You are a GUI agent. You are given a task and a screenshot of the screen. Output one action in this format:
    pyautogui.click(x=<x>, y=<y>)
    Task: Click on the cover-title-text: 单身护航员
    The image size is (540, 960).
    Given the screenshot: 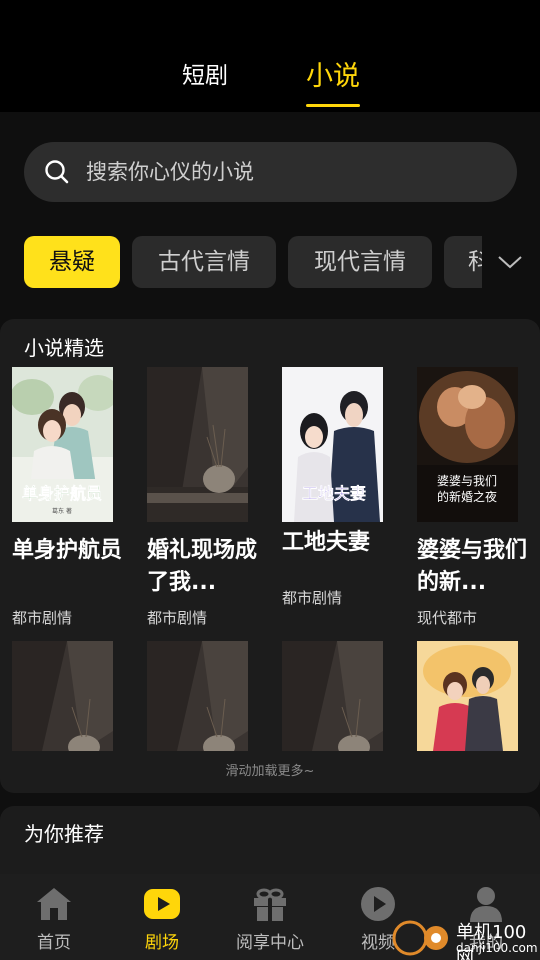 What is the action you would take?
    pyautogui.click(x=62, y=493)
    